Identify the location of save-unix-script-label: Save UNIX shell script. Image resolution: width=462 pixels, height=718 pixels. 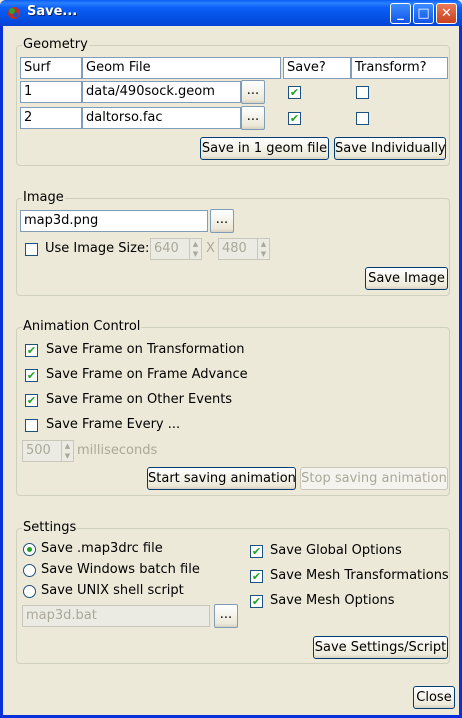
(112, 590).